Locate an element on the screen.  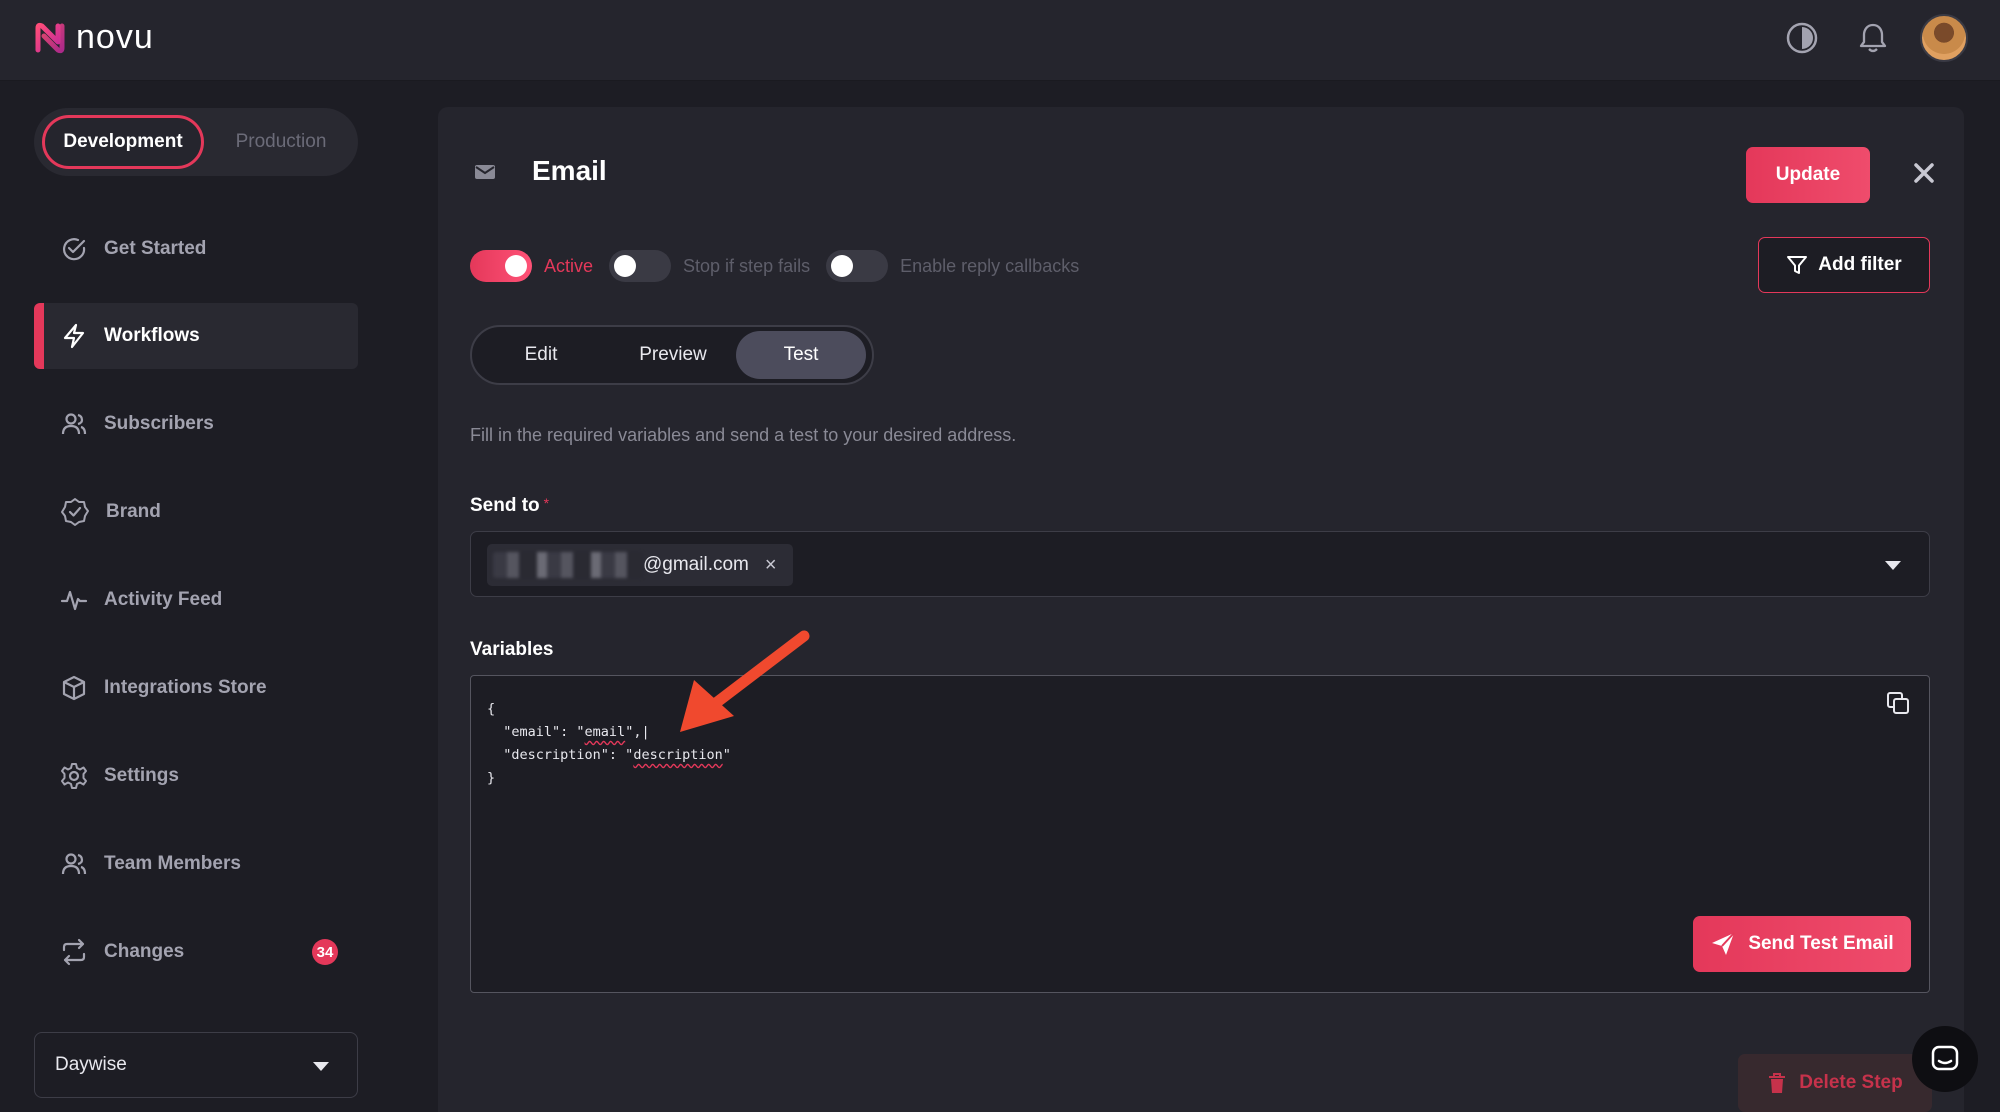
send-test-email-button: Send Test Email is located at coordinates (1802, 944).